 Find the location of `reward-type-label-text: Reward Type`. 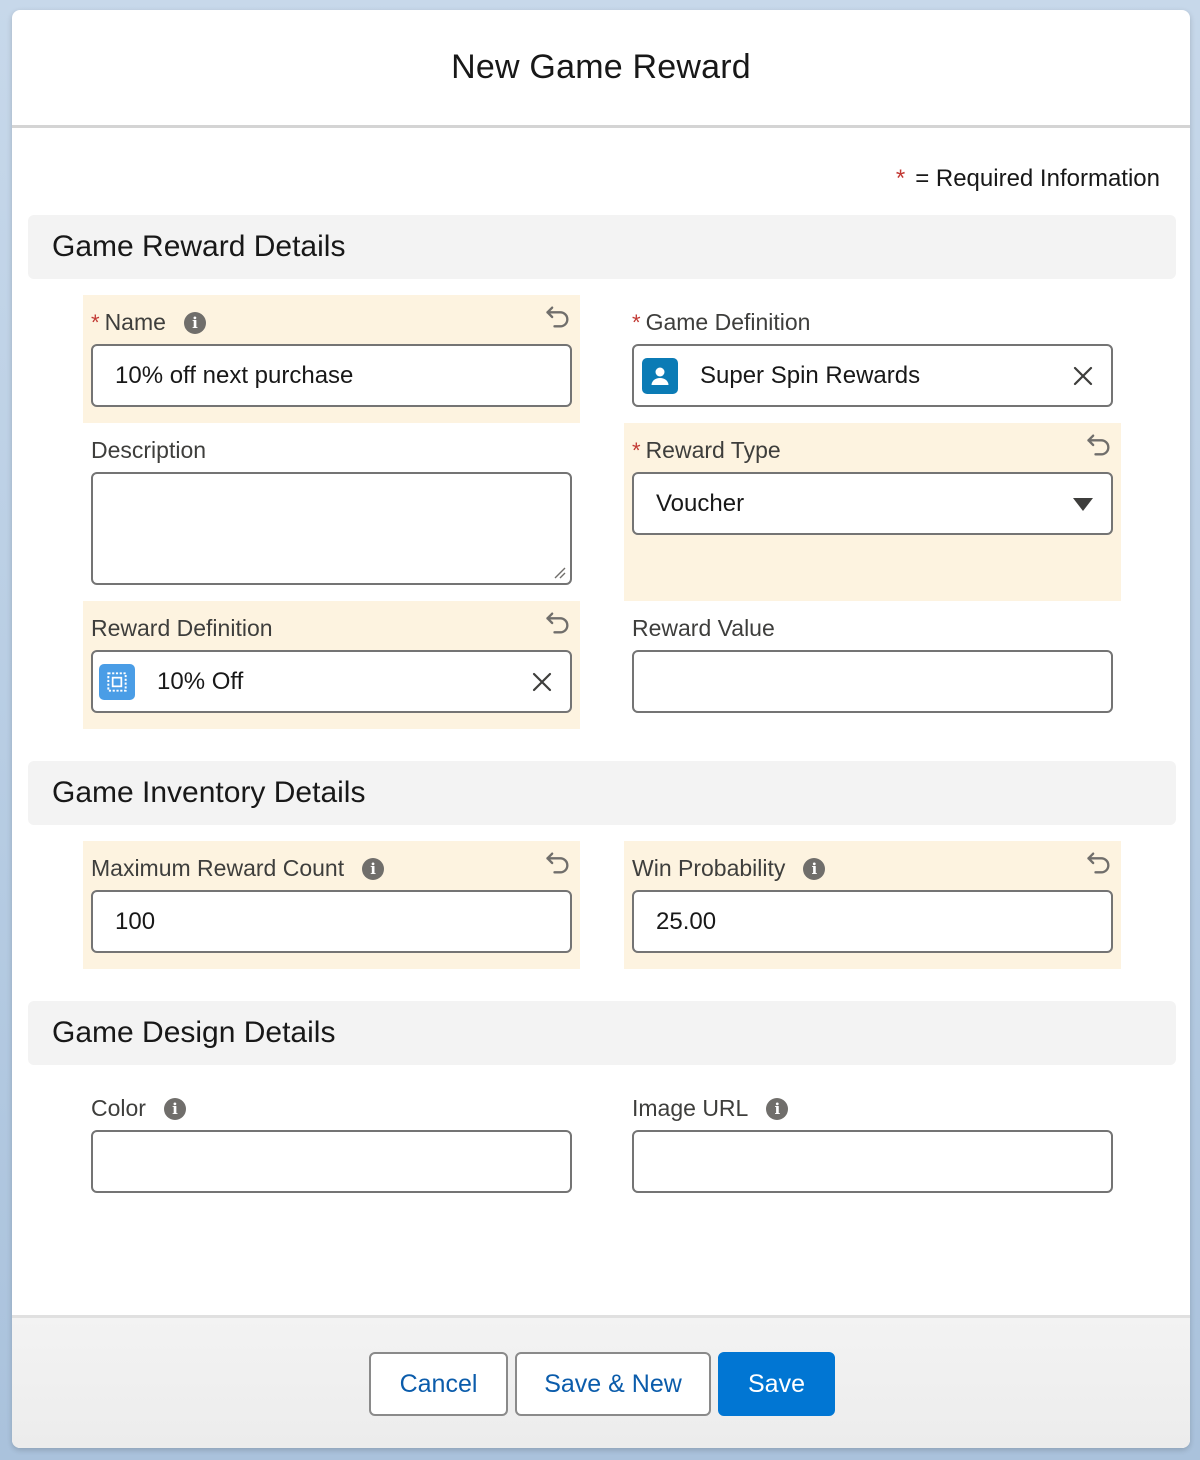

reward-type-label-text: Reward Type is located at coordinates (713, 450).